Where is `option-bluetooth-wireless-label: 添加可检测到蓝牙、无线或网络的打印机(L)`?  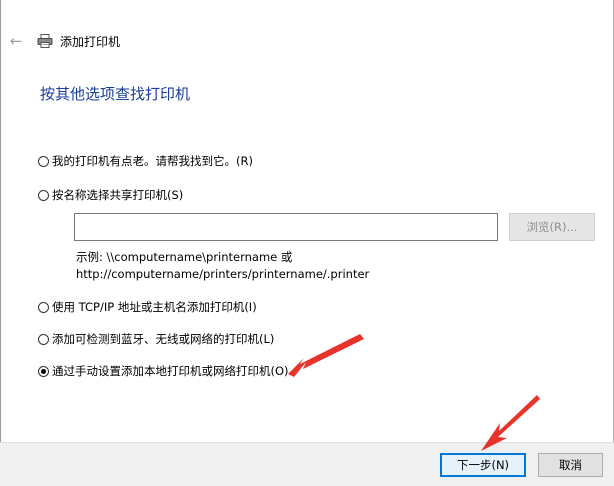
option-bluetooth-wireless-label: 添加可检测到蓝牙、无线或网络的打印机(L) is located at coordinates (163, 339).